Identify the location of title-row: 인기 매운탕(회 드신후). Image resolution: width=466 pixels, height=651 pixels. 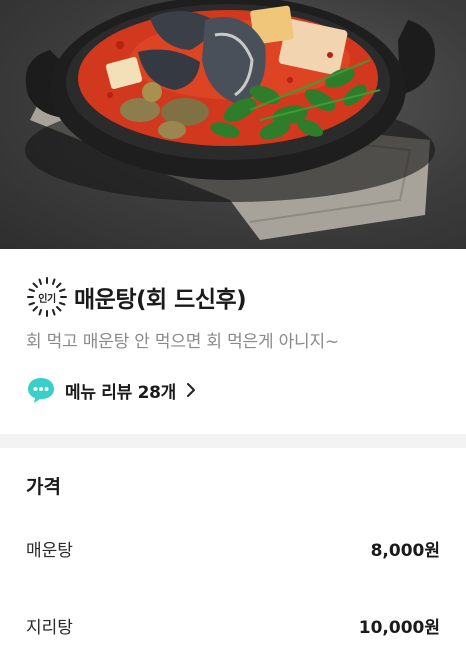
(136, 297).